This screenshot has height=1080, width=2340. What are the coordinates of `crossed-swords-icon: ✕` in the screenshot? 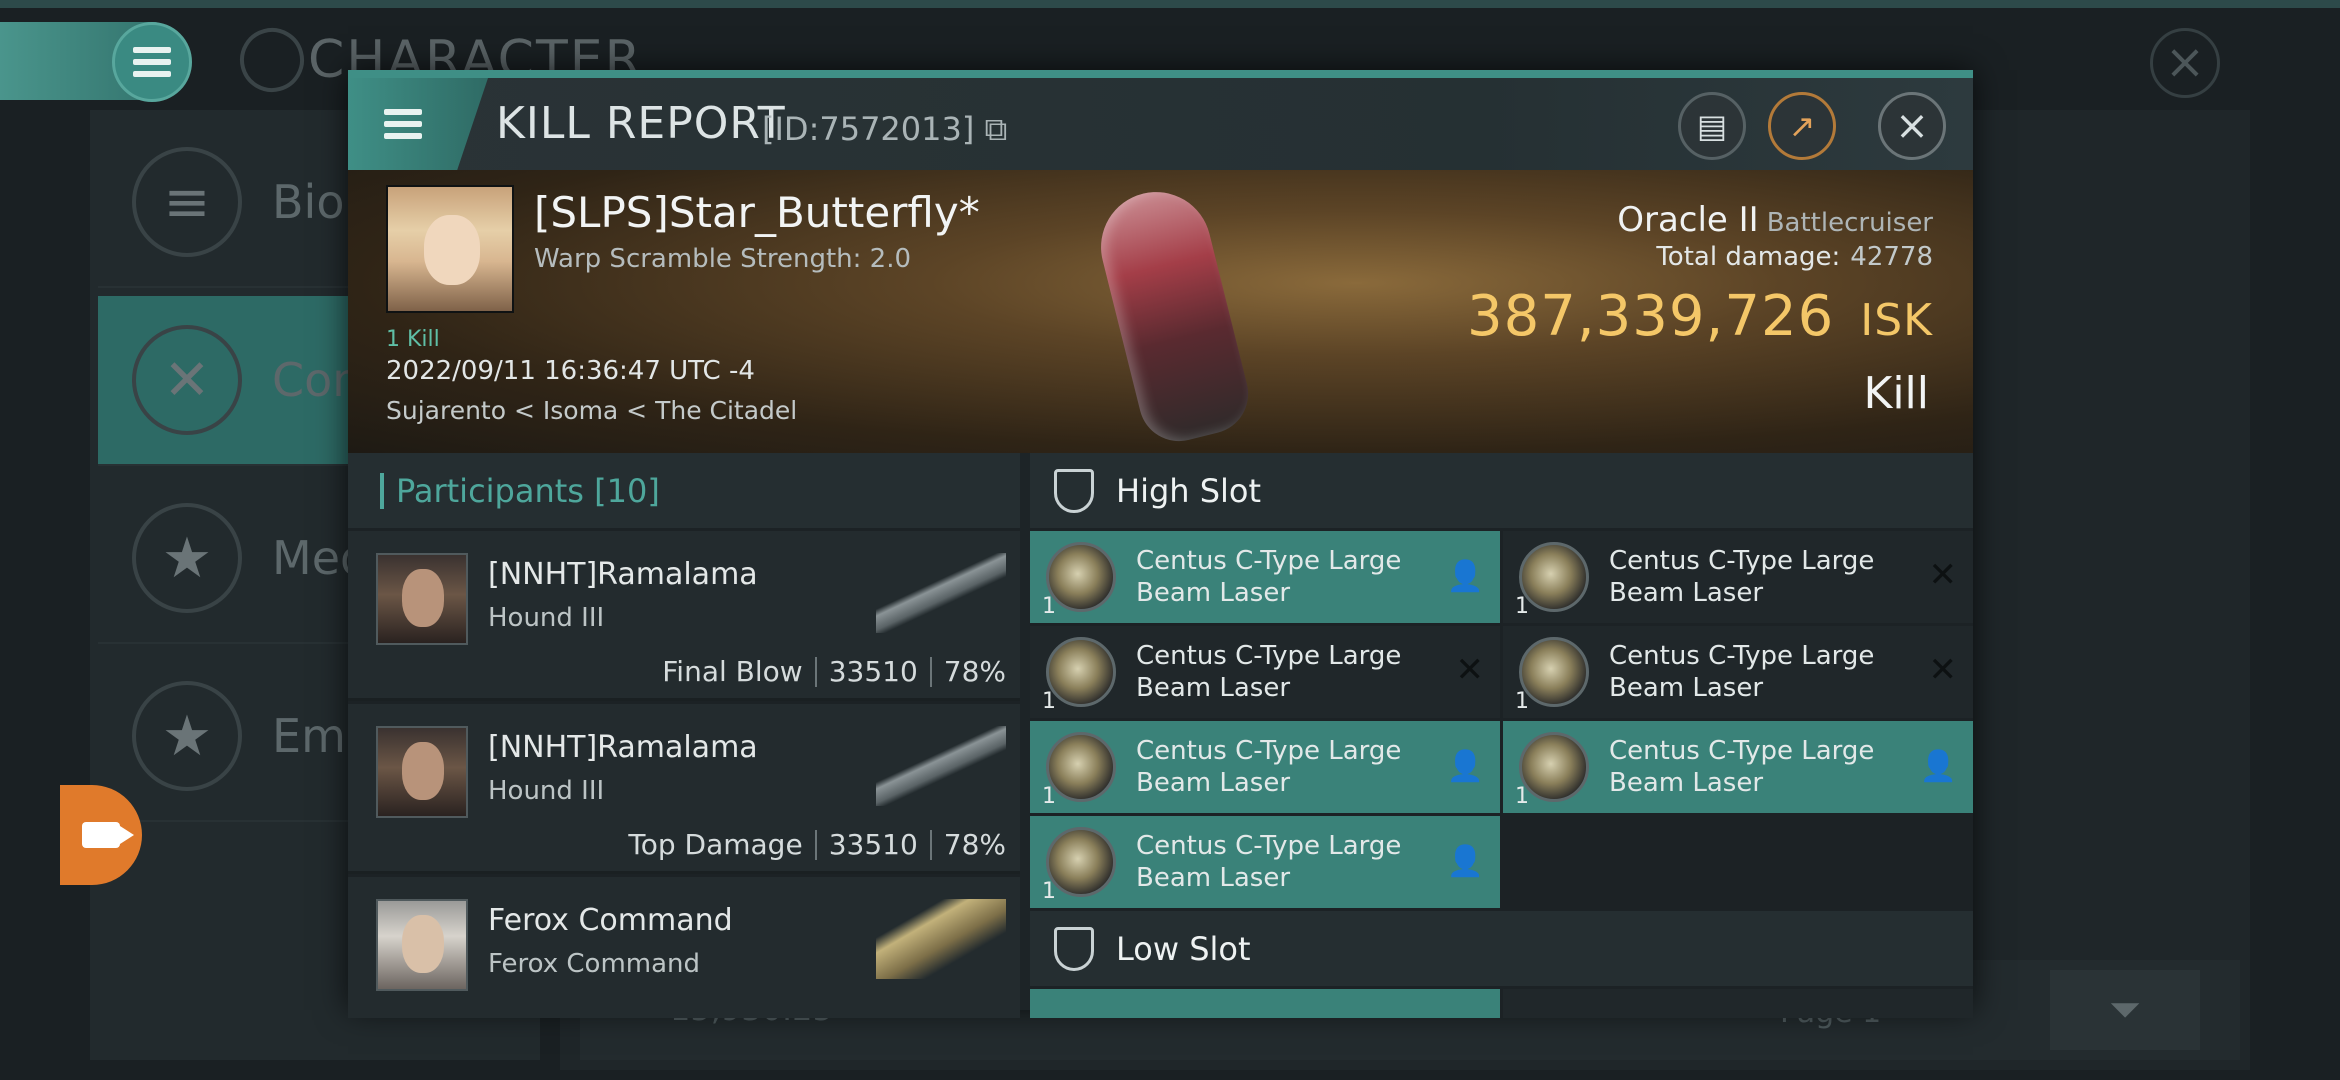 It's located at (187, 380).